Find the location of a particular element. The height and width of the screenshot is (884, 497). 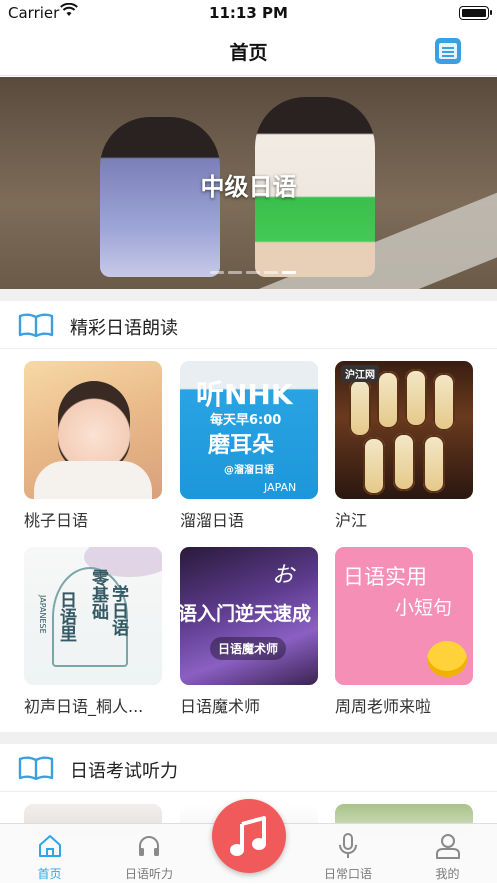

thumbnail-text: 语入门逆天速成 is located at coordinates (246, 614).